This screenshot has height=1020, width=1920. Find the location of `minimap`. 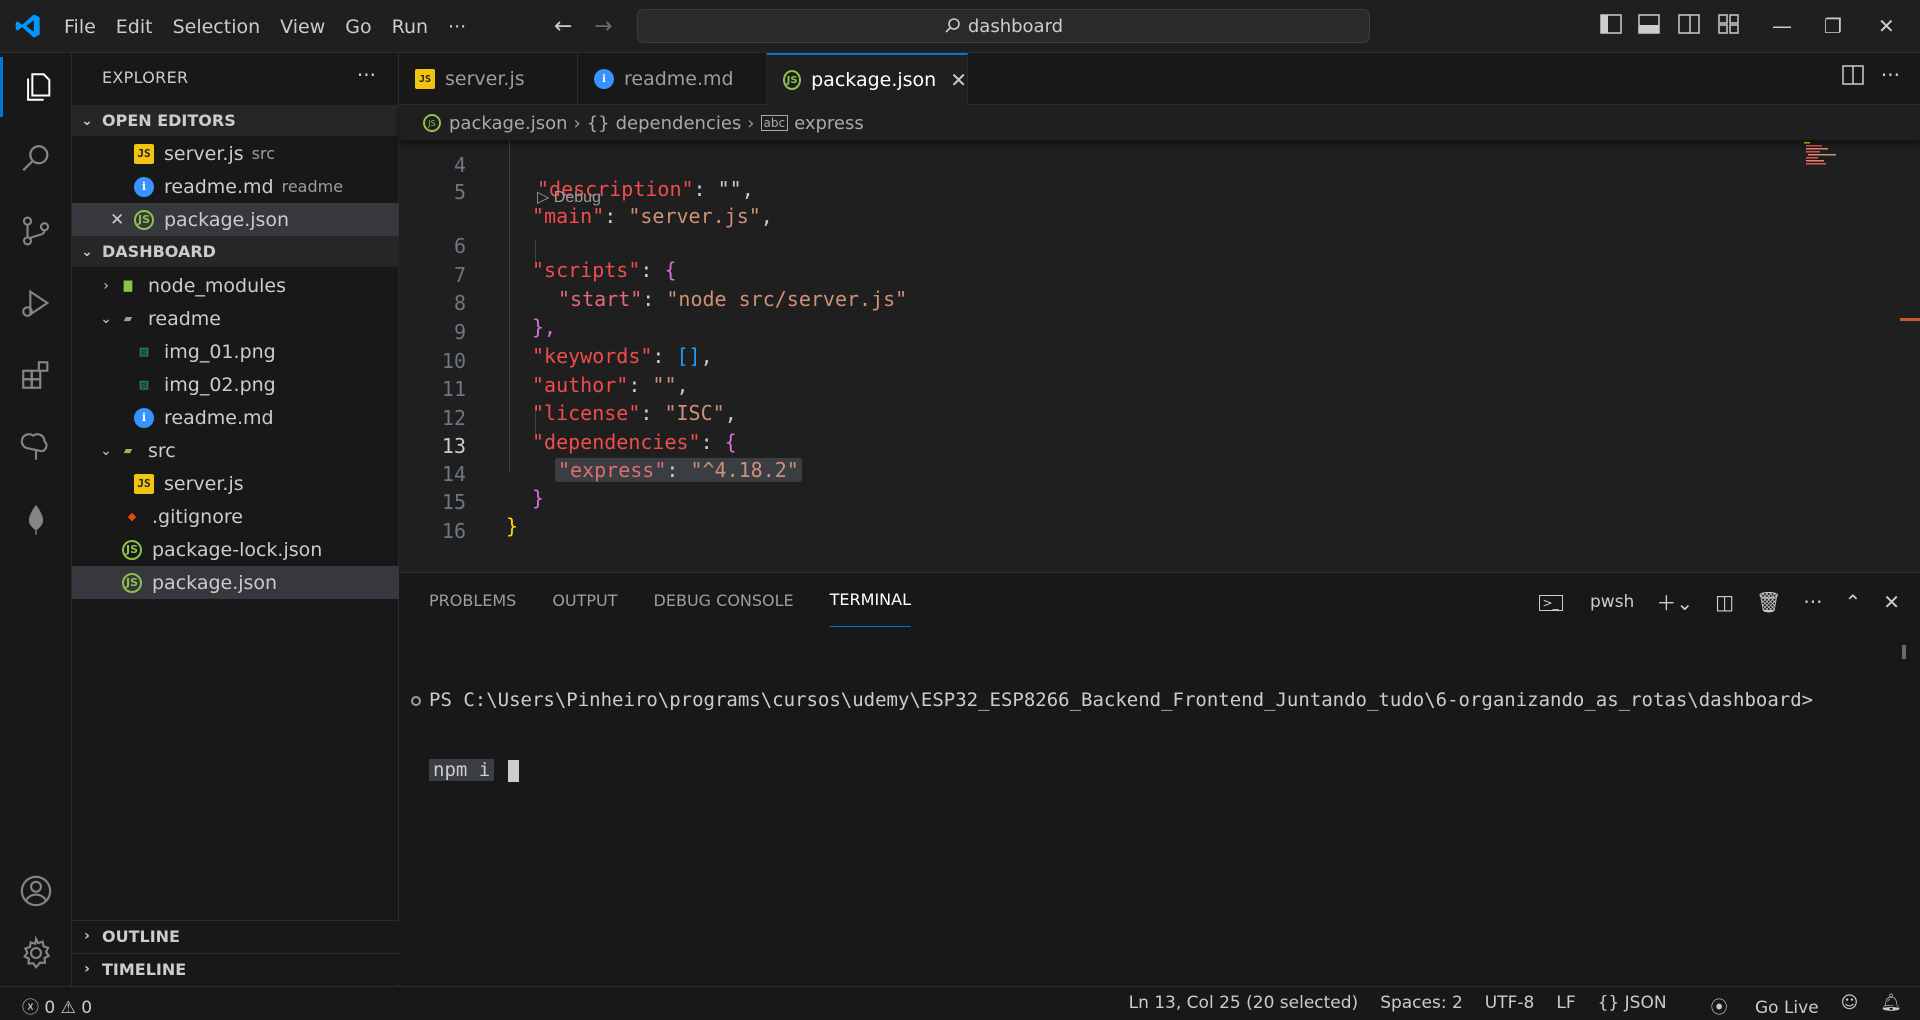

minimap is located at coordinates (1861, 356).